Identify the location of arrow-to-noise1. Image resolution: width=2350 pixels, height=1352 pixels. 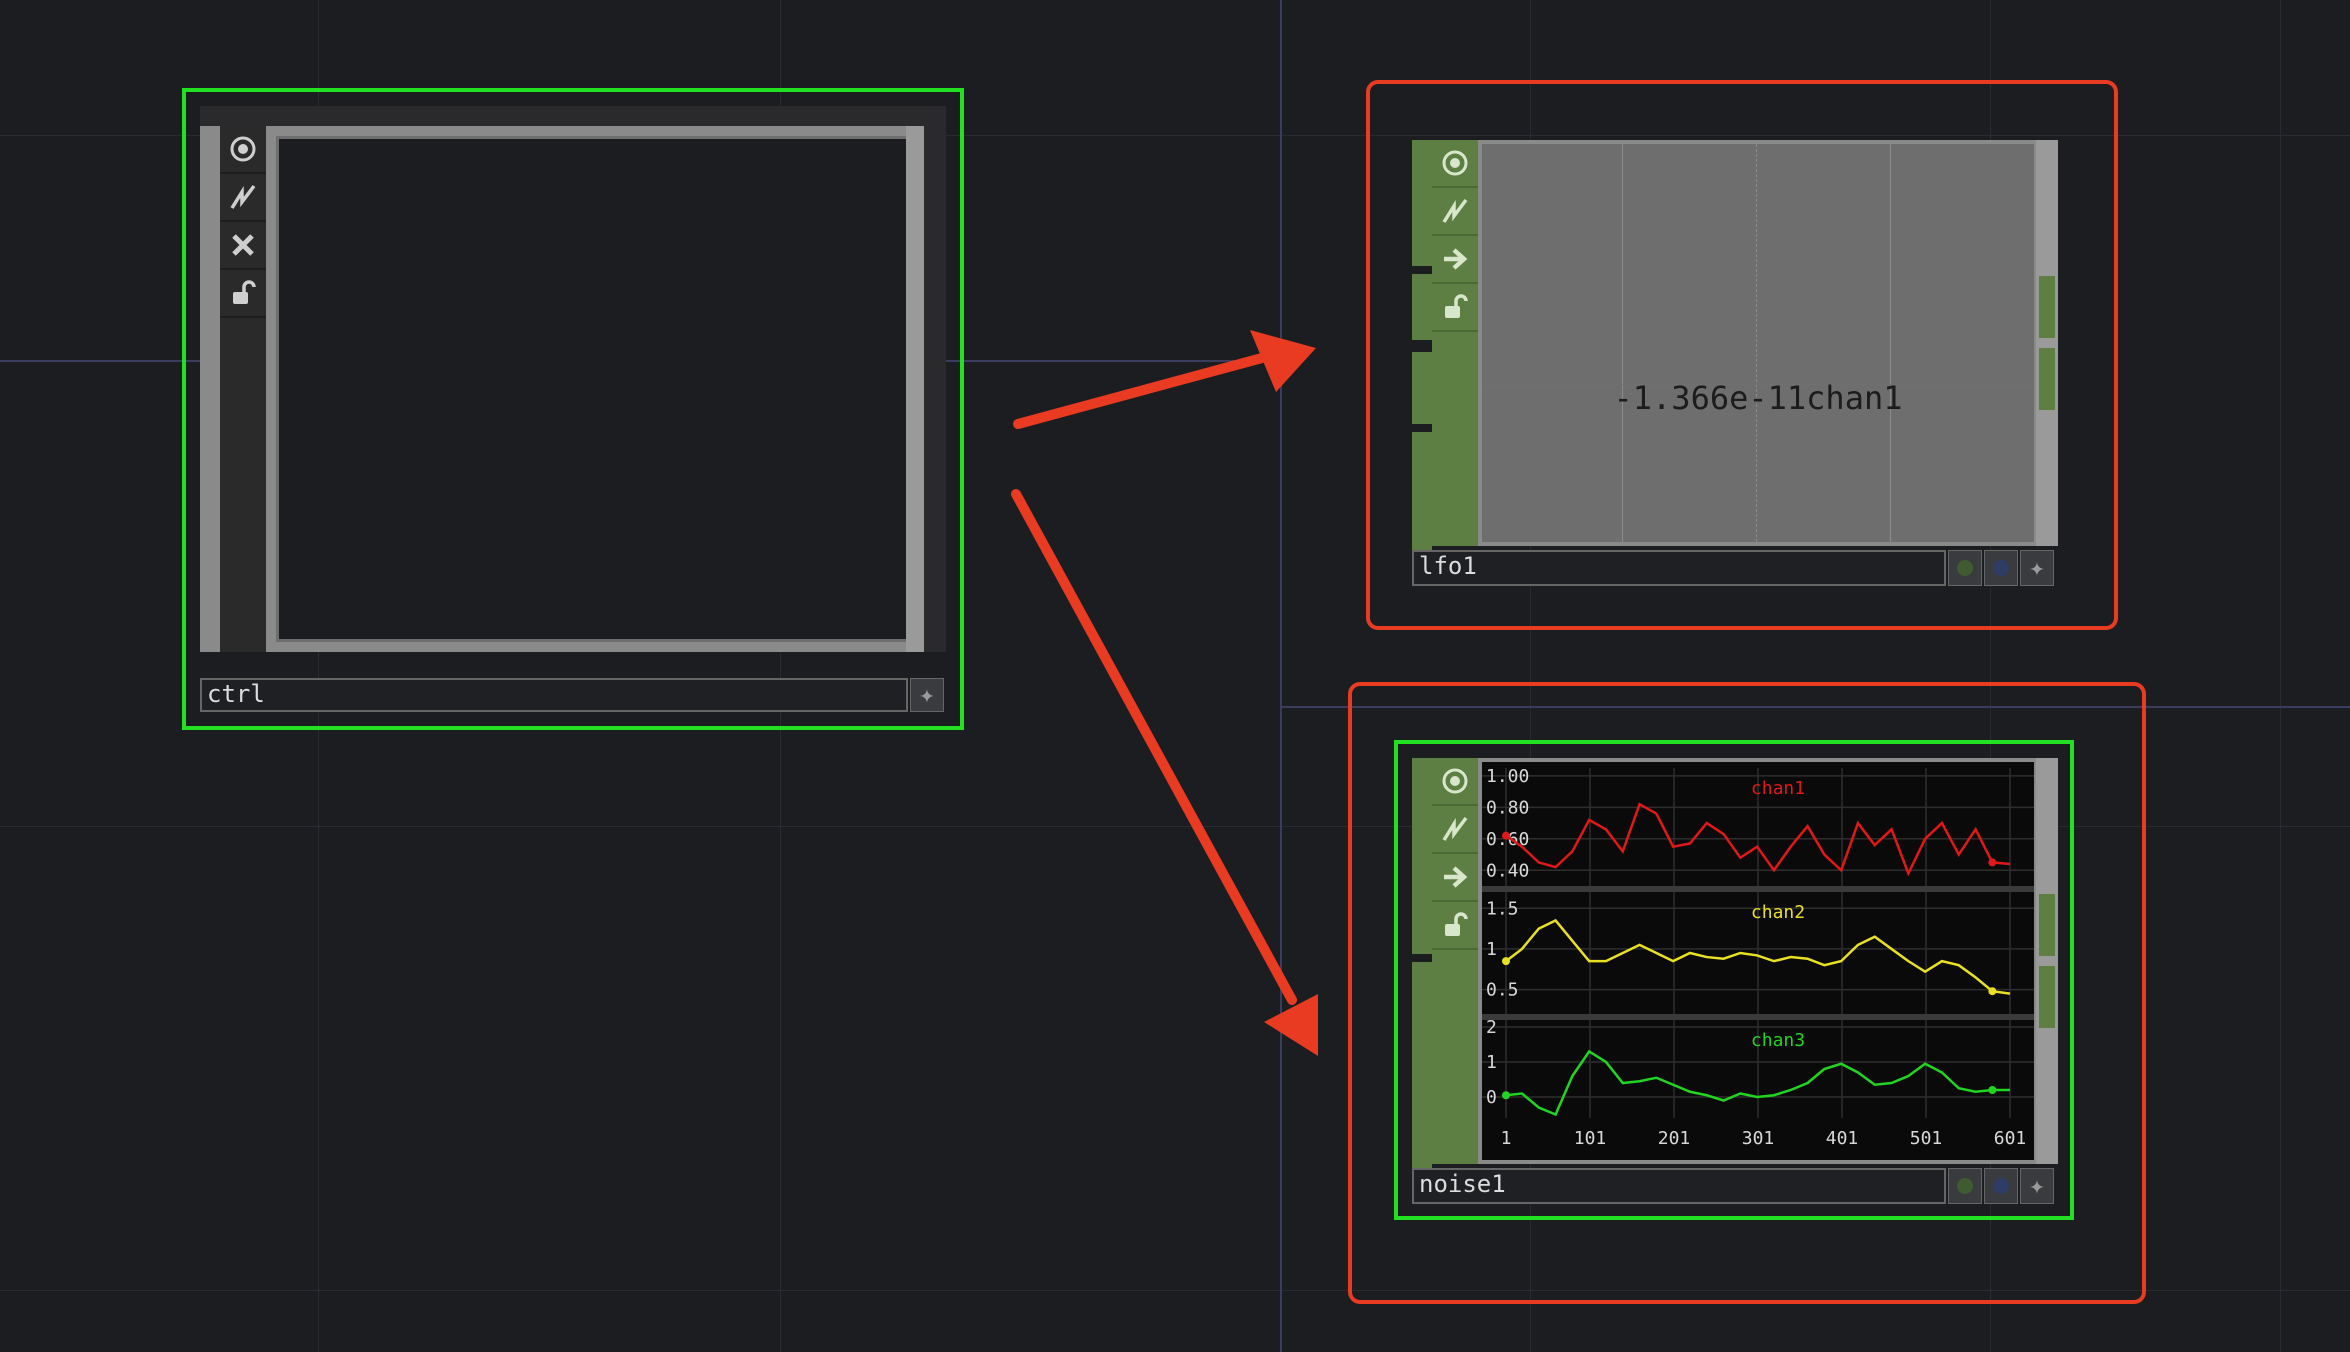
(1154, 747).